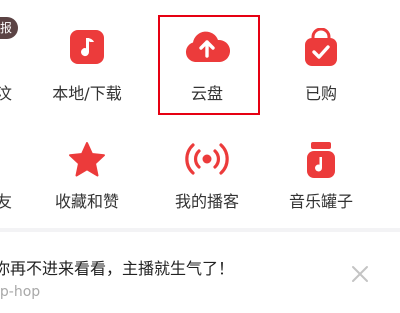 The width and height of the screenshot is (400, 313). Describe the element at coordinates (20, 292) in the screenshot. I see `notification-subtitle: ip-hop` at that location.